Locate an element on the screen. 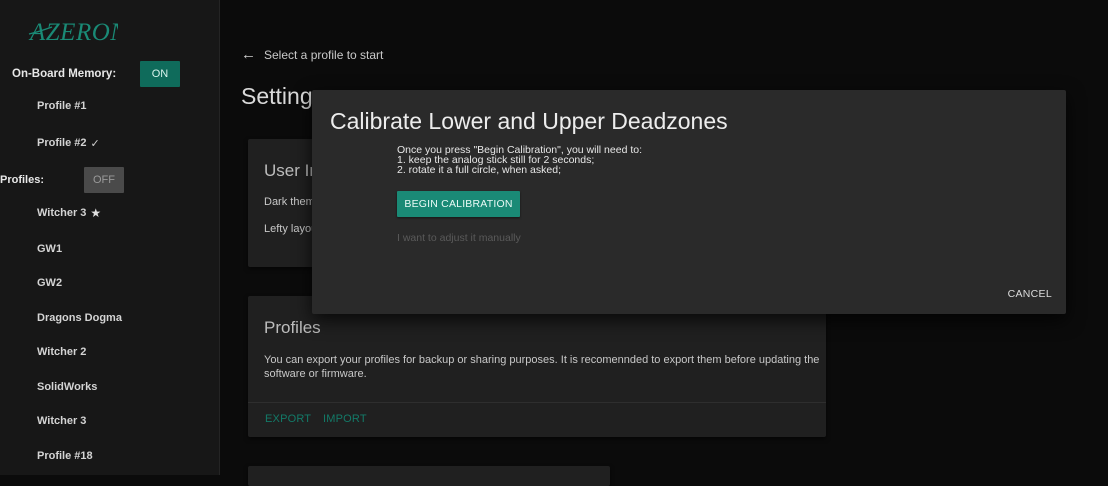  sidebar-item-label: GW2 is located at coordinates (50, 283).